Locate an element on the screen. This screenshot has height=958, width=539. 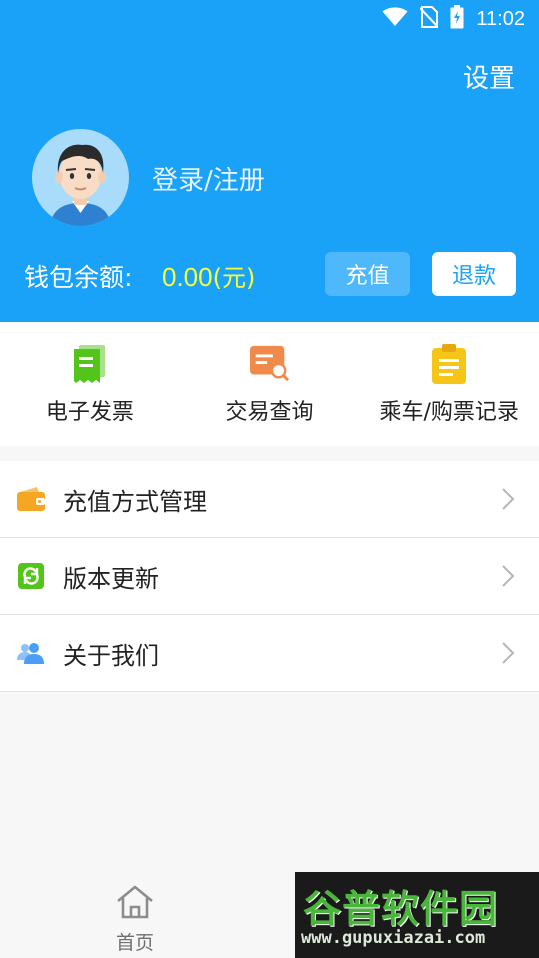
wifi-icon is located at coordinates (395, 19).